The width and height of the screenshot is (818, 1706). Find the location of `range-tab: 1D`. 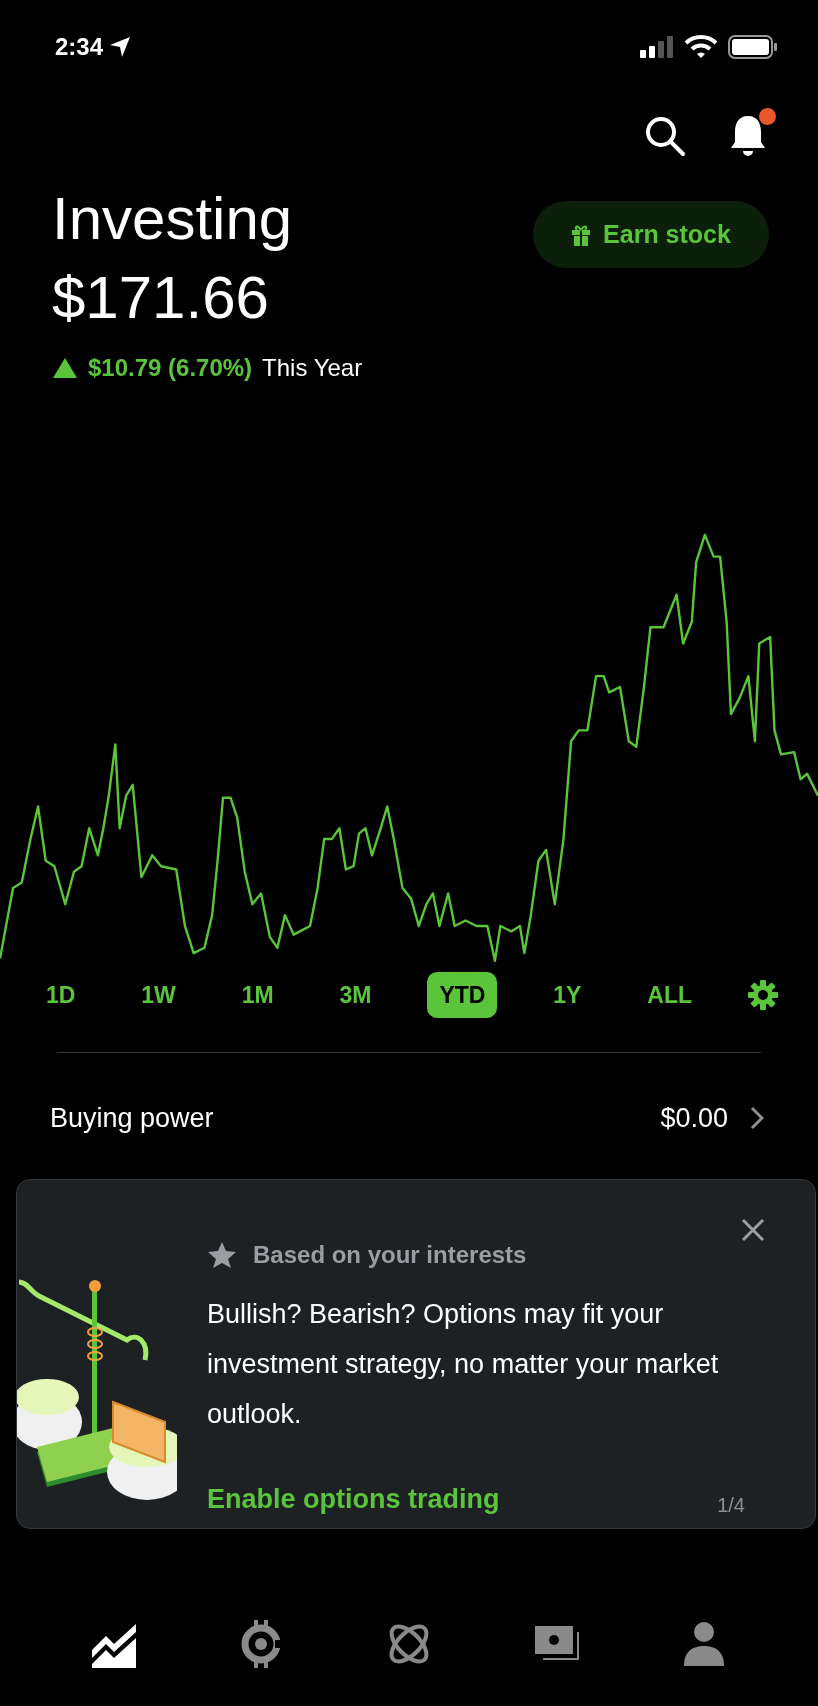

range-tab: 1D is located at coordinates (61, 995).